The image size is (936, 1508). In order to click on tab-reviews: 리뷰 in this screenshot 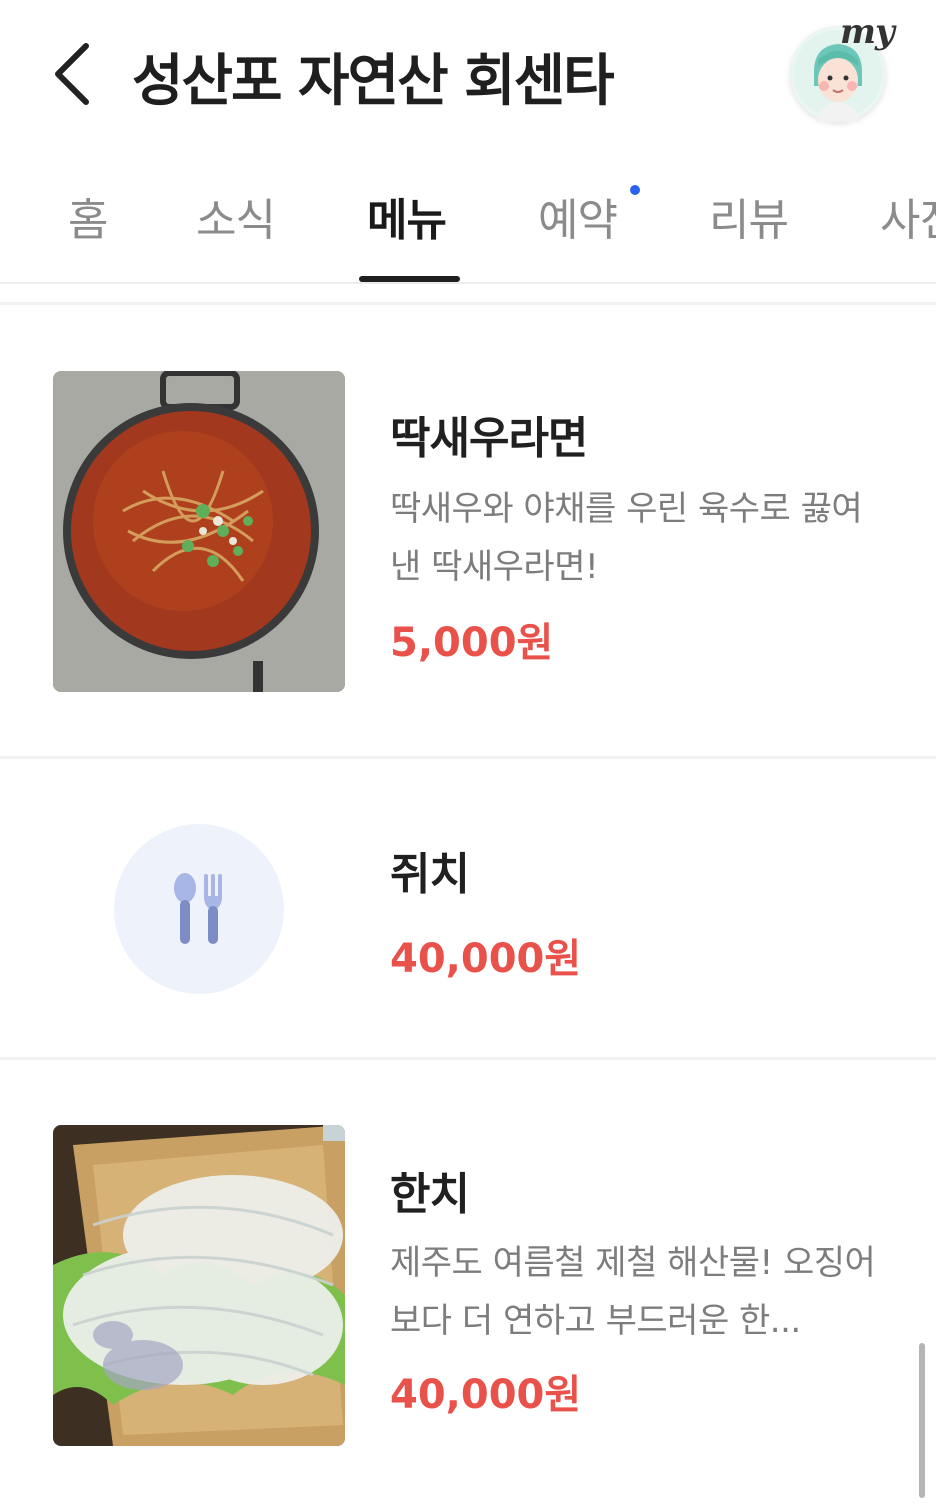, I will do `click(749, 216)`.